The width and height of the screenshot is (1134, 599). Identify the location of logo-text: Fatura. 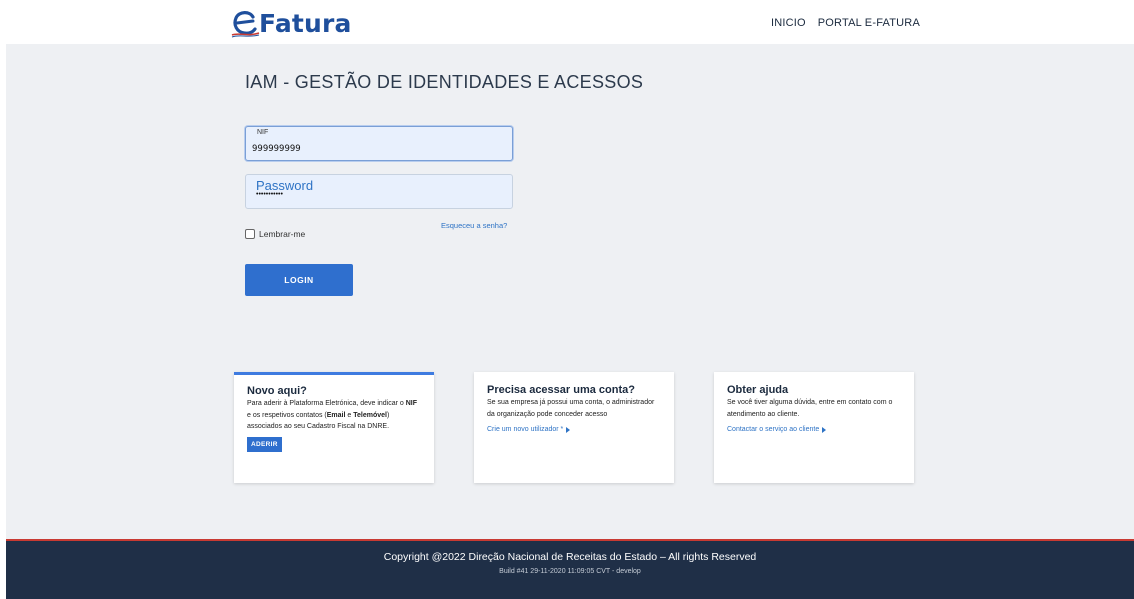
(305, 23).